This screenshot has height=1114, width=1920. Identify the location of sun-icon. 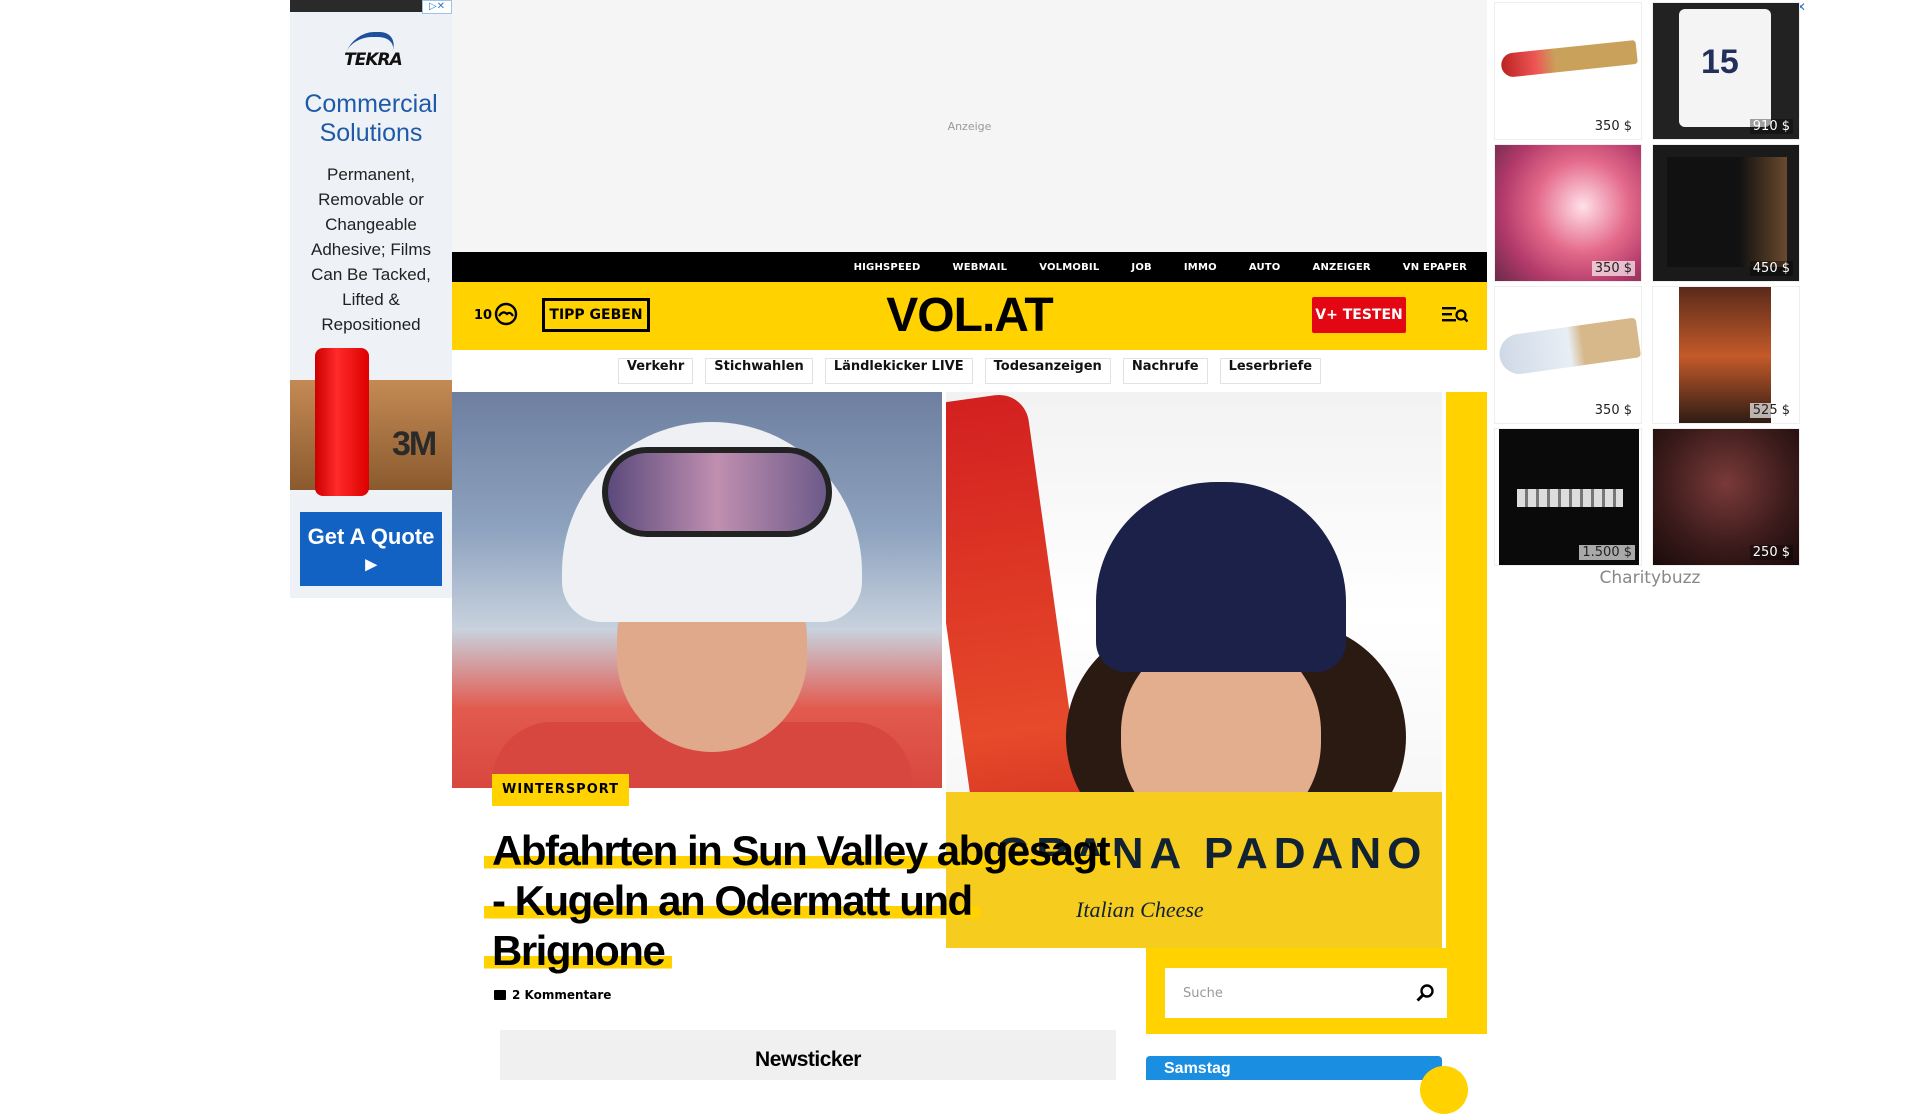
(1444, 1090).